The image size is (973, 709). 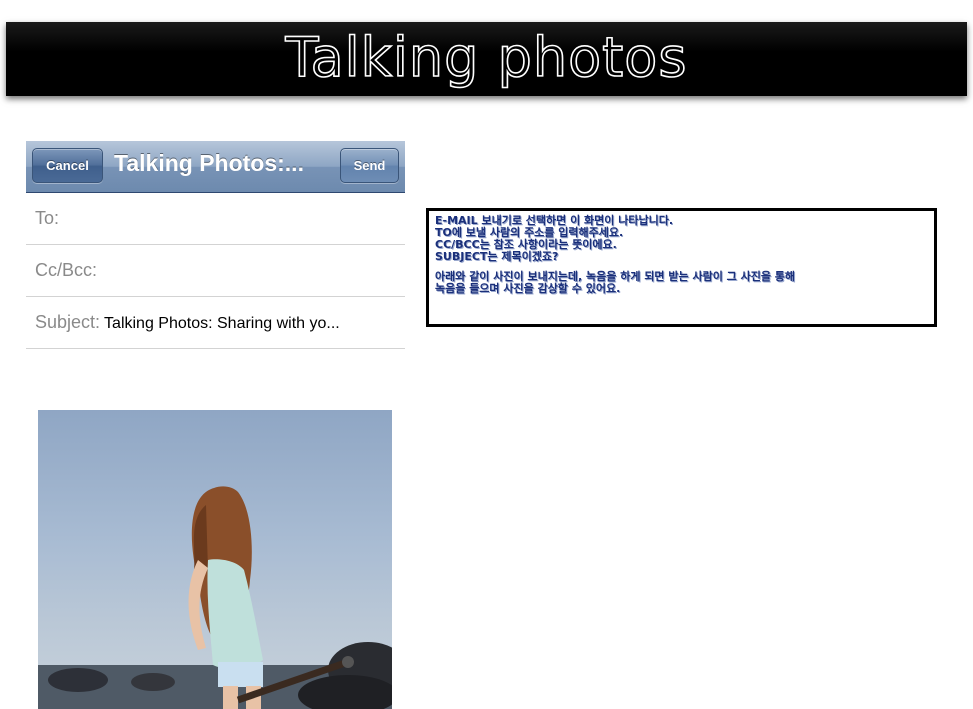 I want to click on desc-line: 녹음을 들으며 사진을 감상할 수 있어요., so click(x=528, y=288).